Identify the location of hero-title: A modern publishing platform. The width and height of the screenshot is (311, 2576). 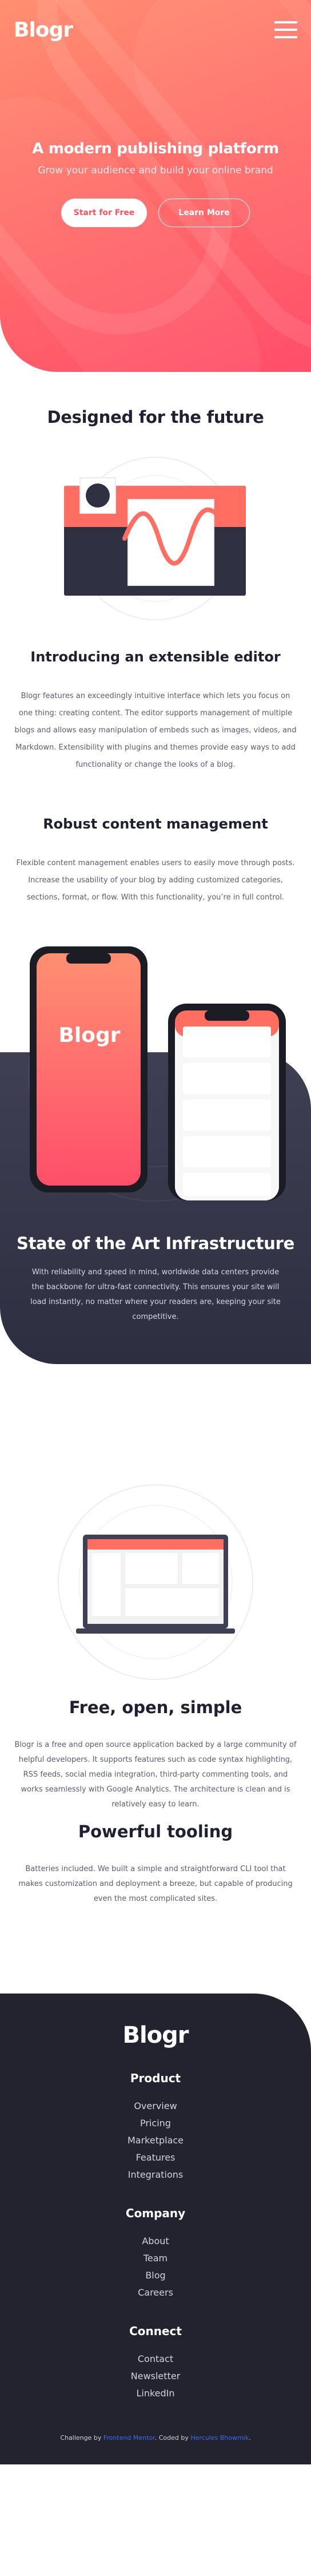
(155, 149).